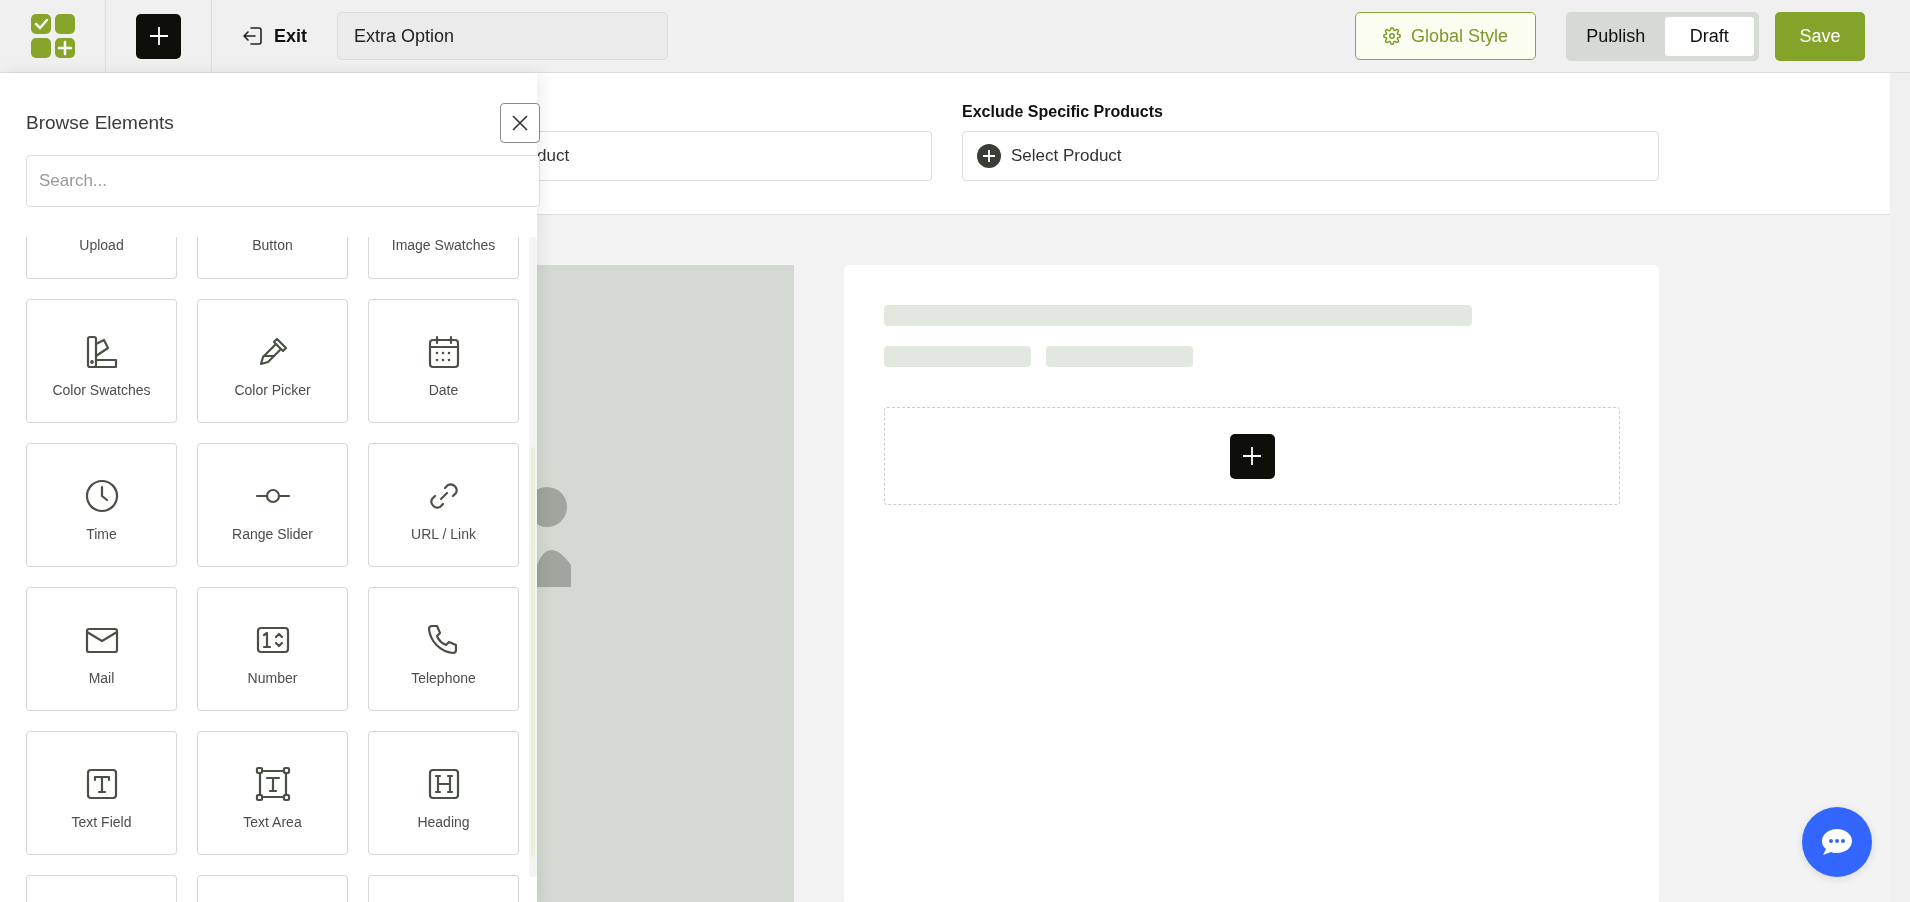  What do you see at coordinates (443, 793) in the screenshot?
I see `element-card: Heading` at bounding box center [443, 793].